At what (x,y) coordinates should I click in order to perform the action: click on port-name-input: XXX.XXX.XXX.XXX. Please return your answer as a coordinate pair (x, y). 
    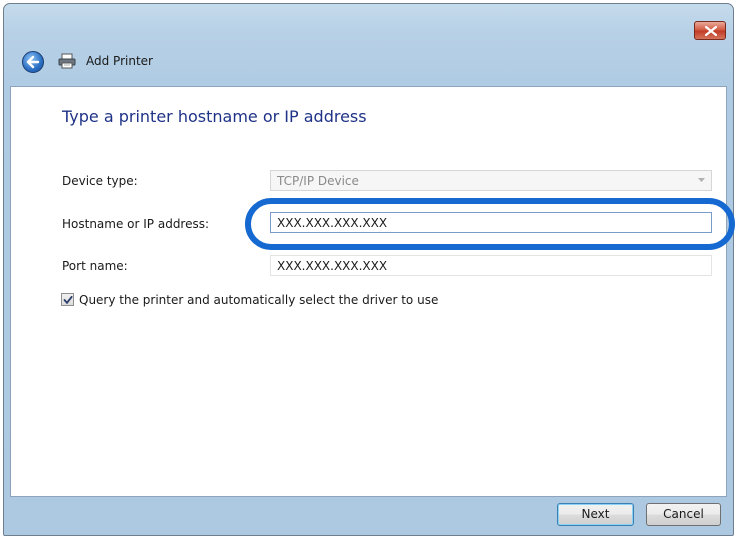
    Looking at the image, I should click on (491, 265).